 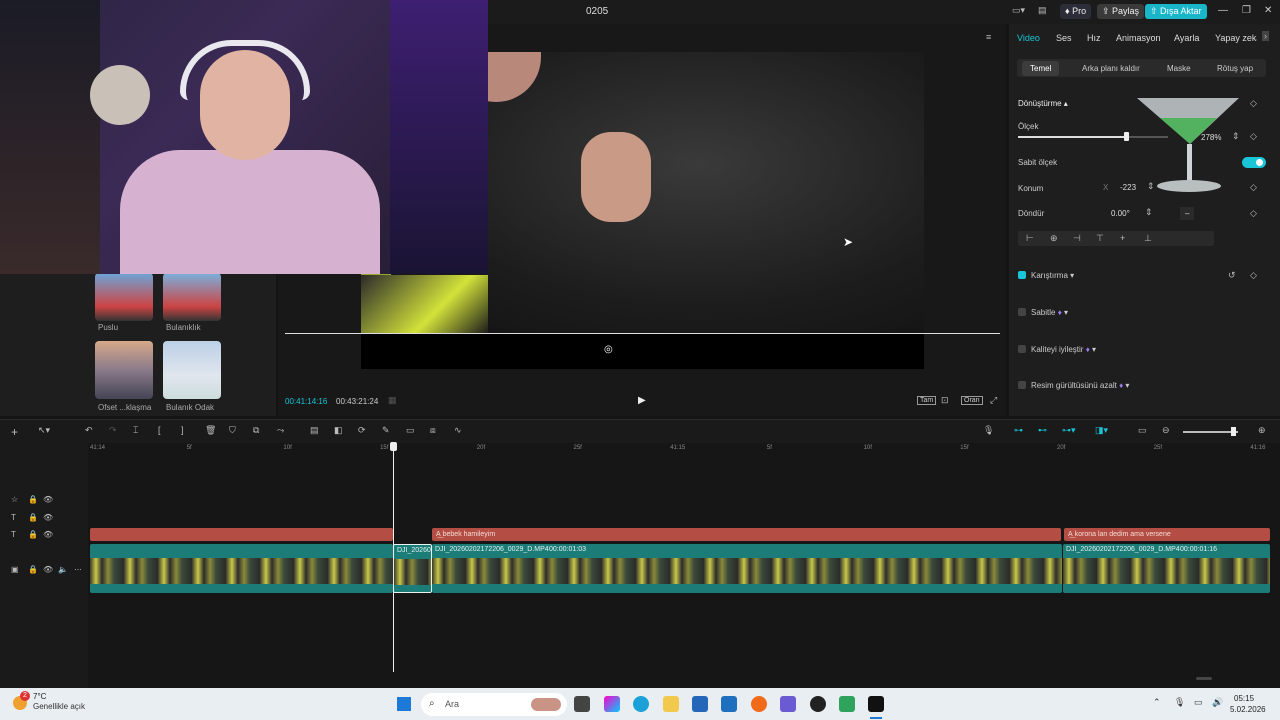 I want to click on subtab-mask: Maske, so click(x=1179, y=68).